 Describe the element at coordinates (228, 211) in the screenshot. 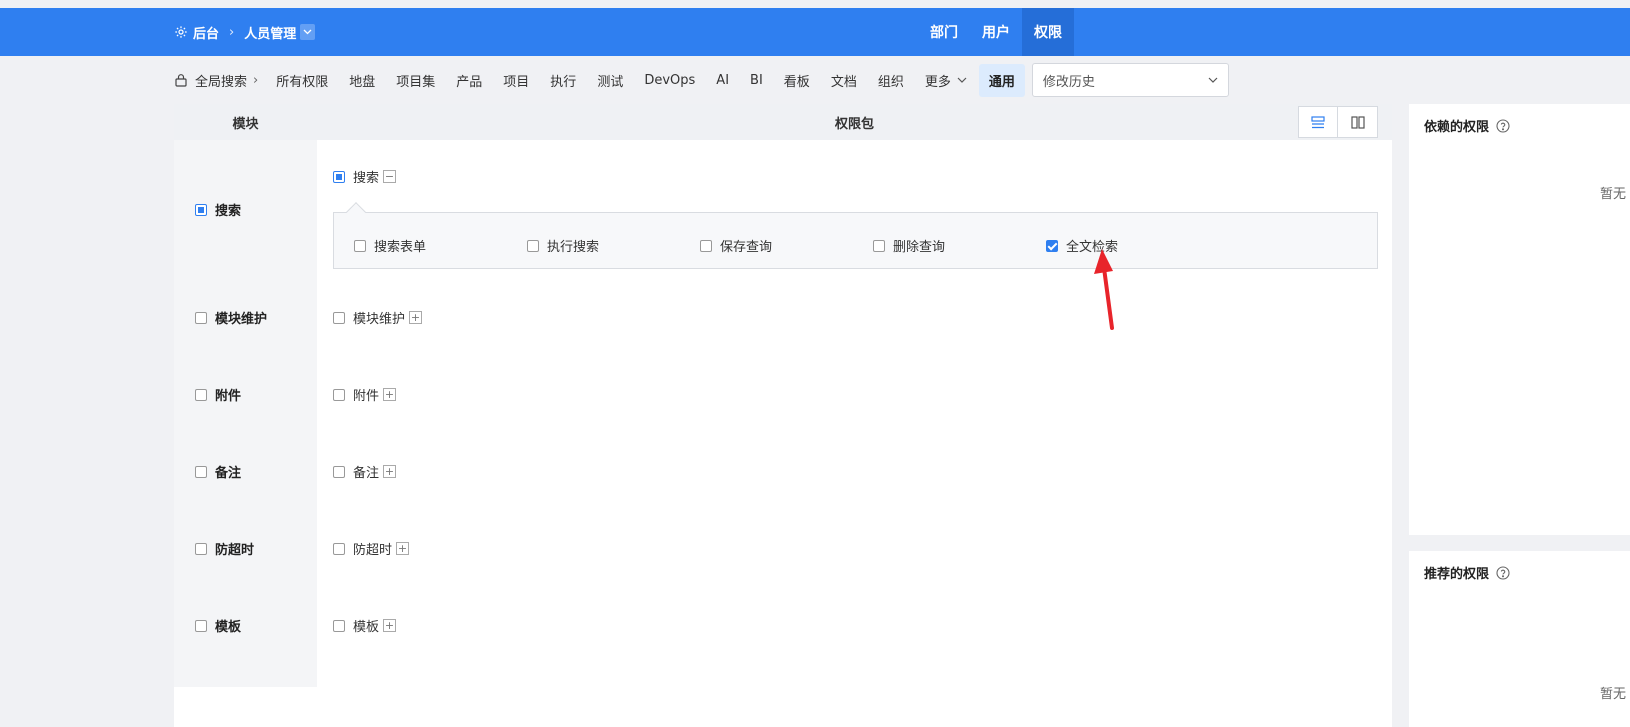

I see `module-label: 搜索` at that location.